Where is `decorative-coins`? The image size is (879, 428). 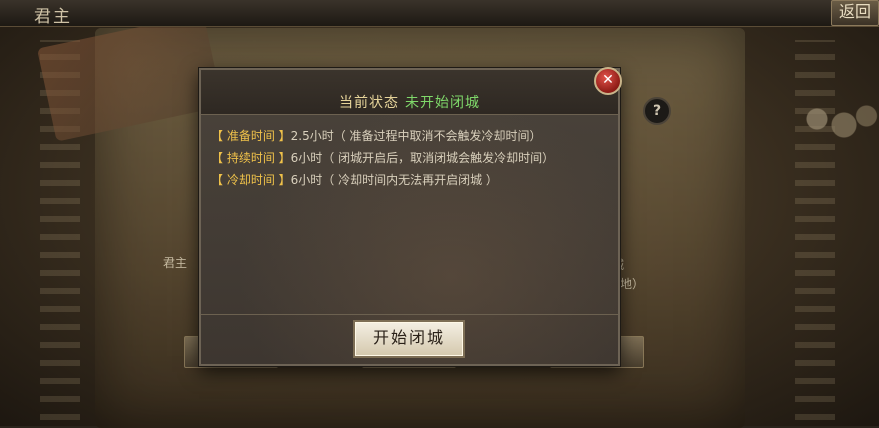
decorative-coins is located at coordinates (834, 125).